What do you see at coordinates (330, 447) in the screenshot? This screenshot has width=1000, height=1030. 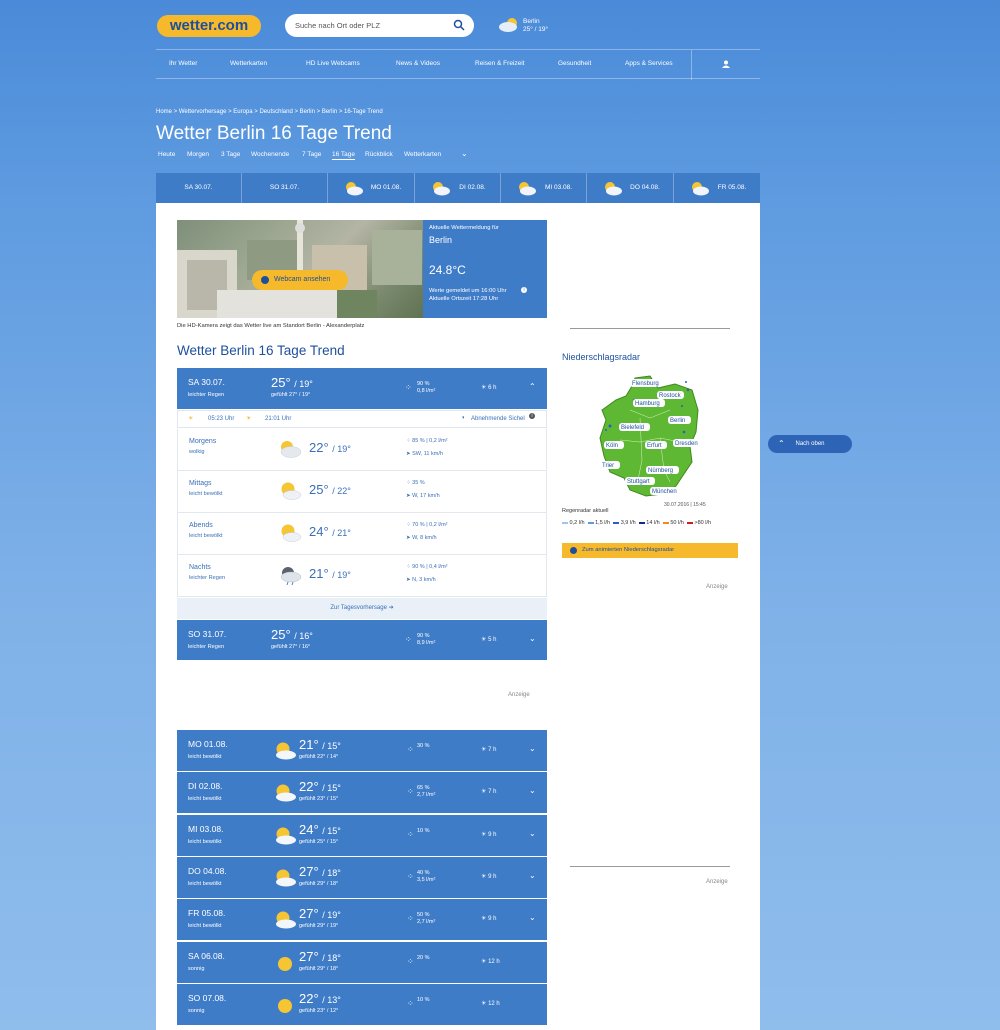 I see `part-temp: 22° / 19°` at bounding box center [330, 447].